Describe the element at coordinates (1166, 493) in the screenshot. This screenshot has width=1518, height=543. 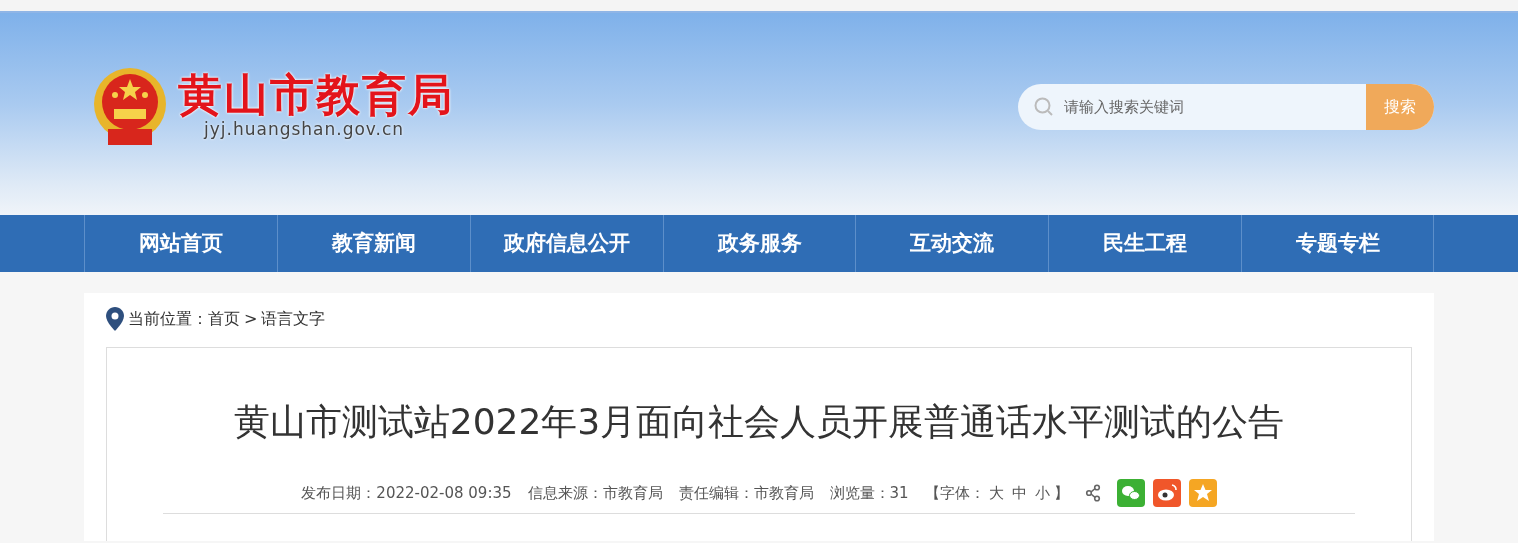
I see `weibo-share-icon` at that location.